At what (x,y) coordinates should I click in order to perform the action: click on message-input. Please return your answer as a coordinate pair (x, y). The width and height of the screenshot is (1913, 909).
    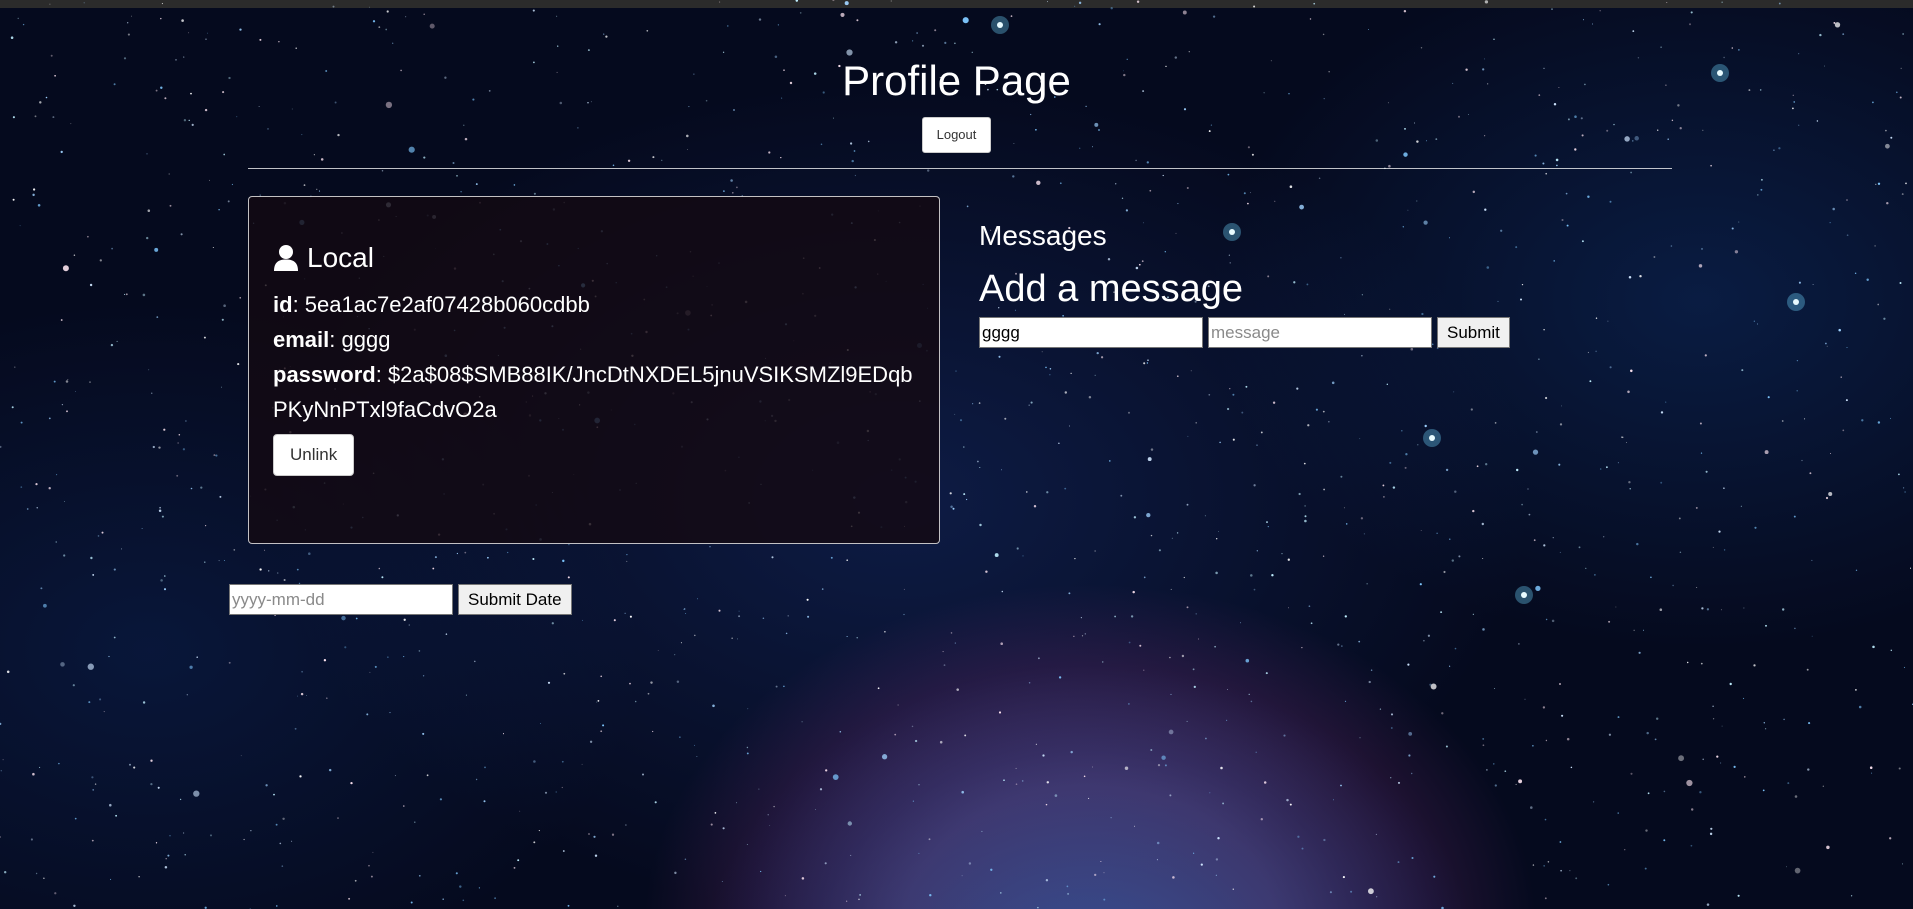
    Looking at the image, I should click on (1320, 332).